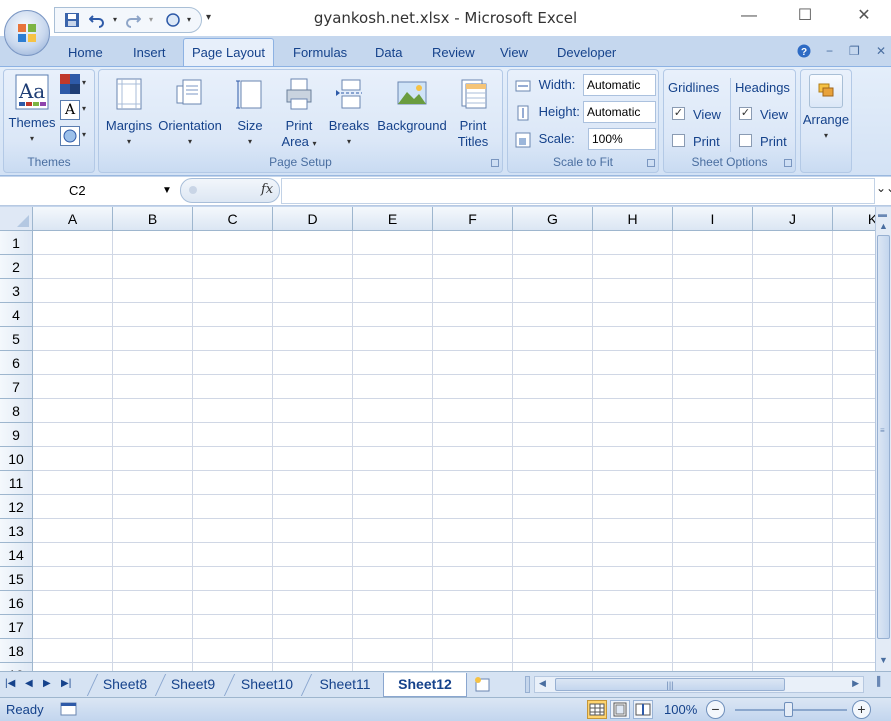 This screenshot has height=721, width=891. I want to click on column-header: F, so click(473, 219).